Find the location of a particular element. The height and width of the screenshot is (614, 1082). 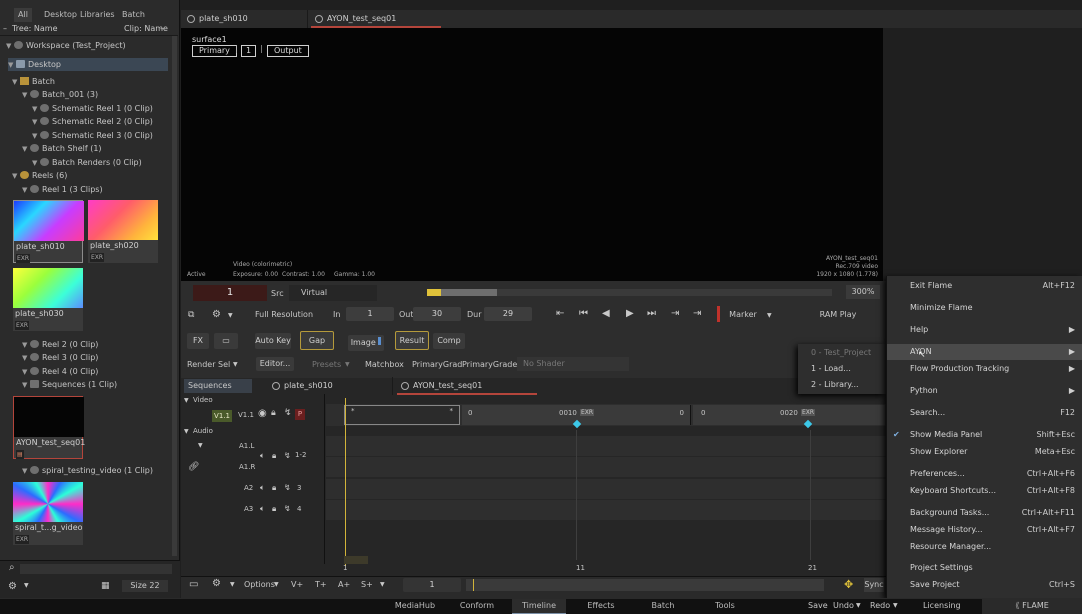

tree-item-batch-shelf: ▼ Batch Shelf (1) is located at coordinates (62, 148).